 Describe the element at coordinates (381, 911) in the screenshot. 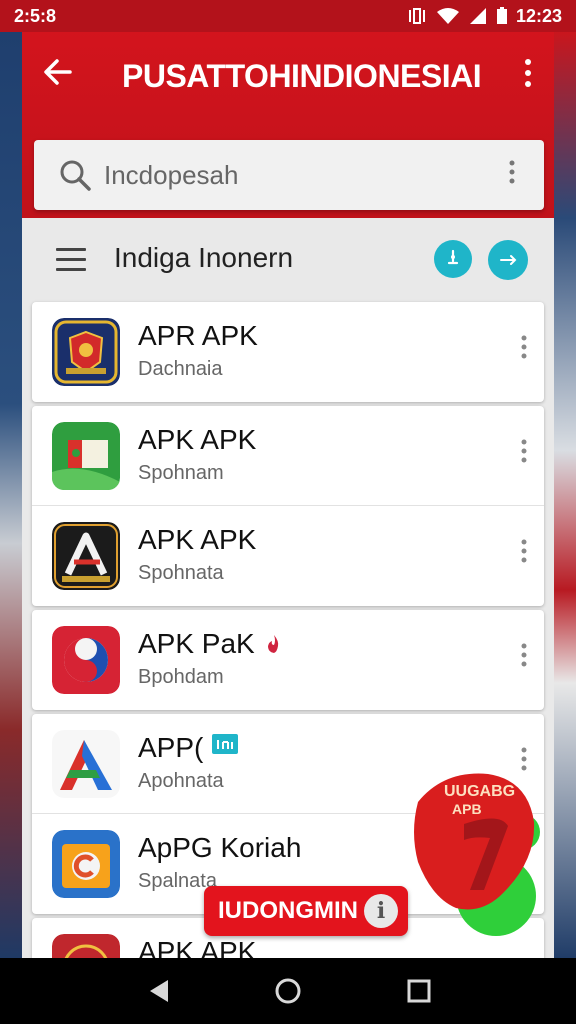

I see `info-icon: i` at that location.